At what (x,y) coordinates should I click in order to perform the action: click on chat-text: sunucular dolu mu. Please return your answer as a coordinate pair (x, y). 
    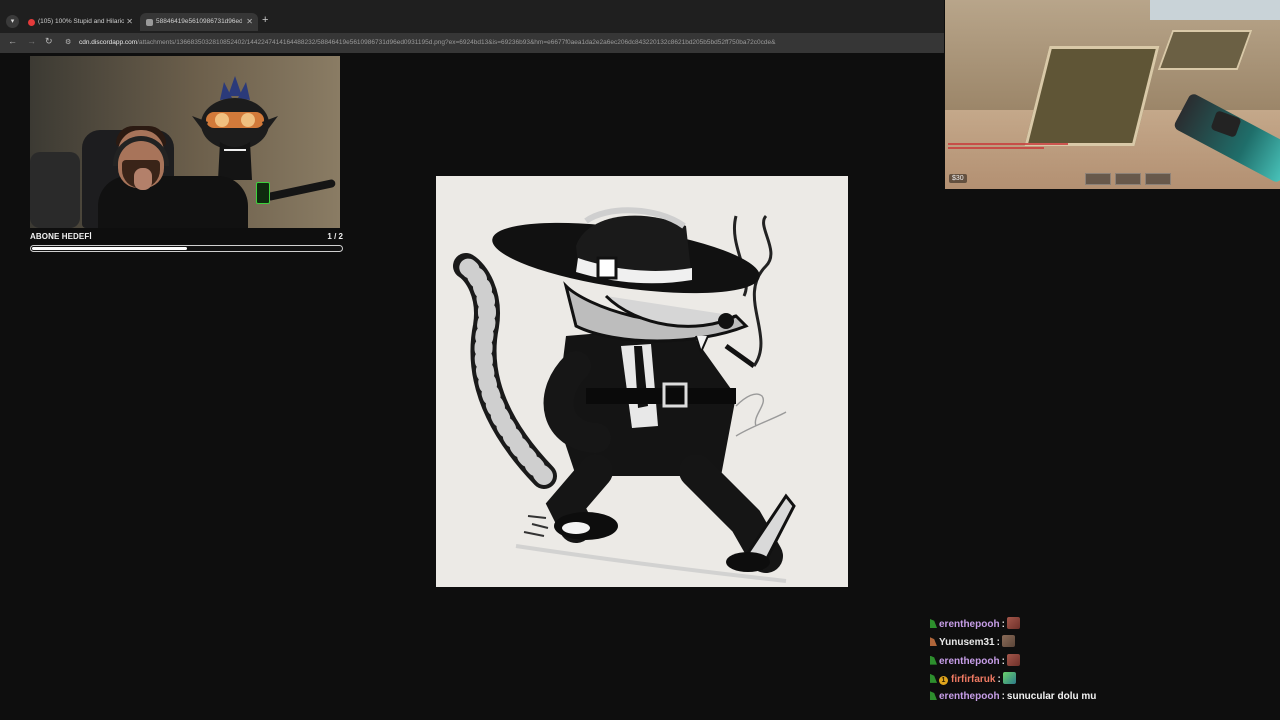
    Looking at the image, I should click on (1051, 697).